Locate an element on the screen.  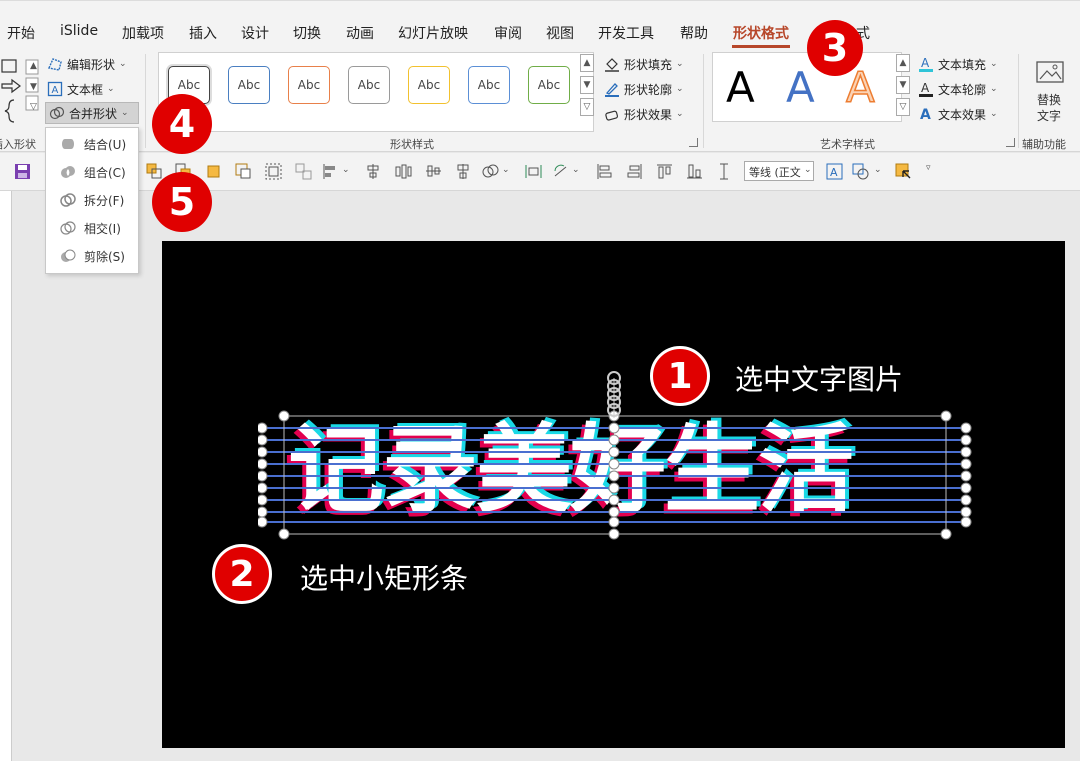
shape-outline-button: 形状轮廓 ⌄ is located at coordinates (644, 89).